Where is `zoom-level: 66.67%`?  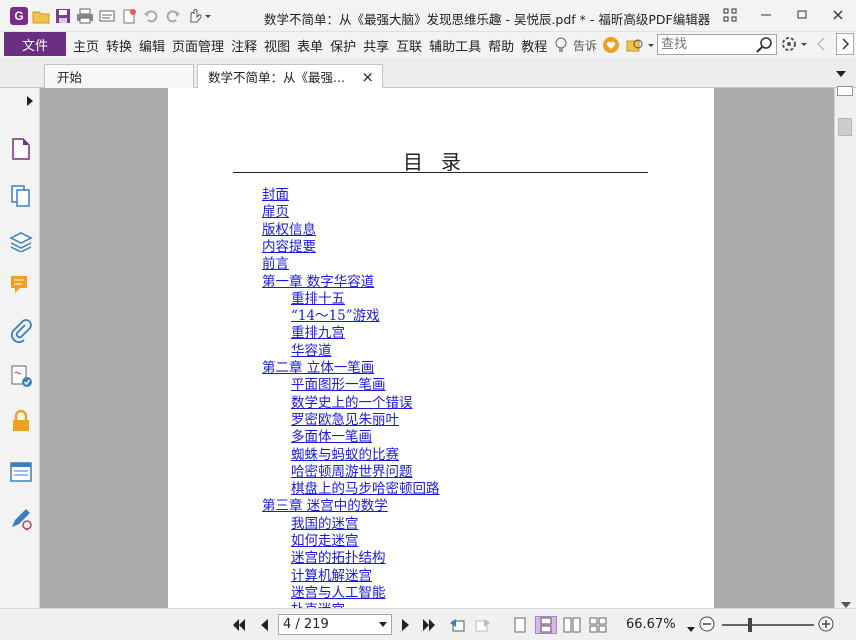 zoom-level: 66.67% is located at coordinates (651, 624).